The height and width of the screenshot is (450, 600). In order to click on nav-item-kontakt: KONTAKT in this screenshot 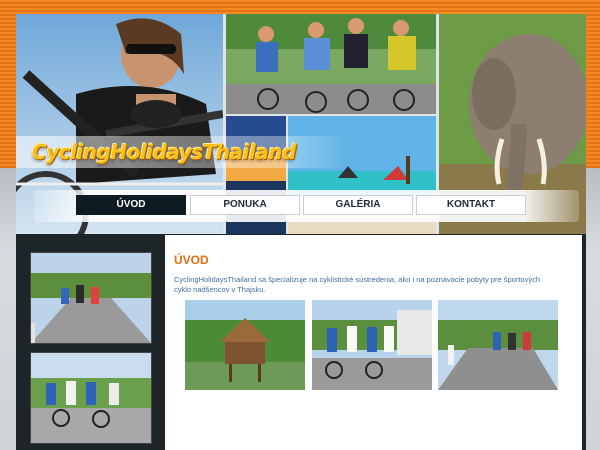, I will do `click(471, 205)`.